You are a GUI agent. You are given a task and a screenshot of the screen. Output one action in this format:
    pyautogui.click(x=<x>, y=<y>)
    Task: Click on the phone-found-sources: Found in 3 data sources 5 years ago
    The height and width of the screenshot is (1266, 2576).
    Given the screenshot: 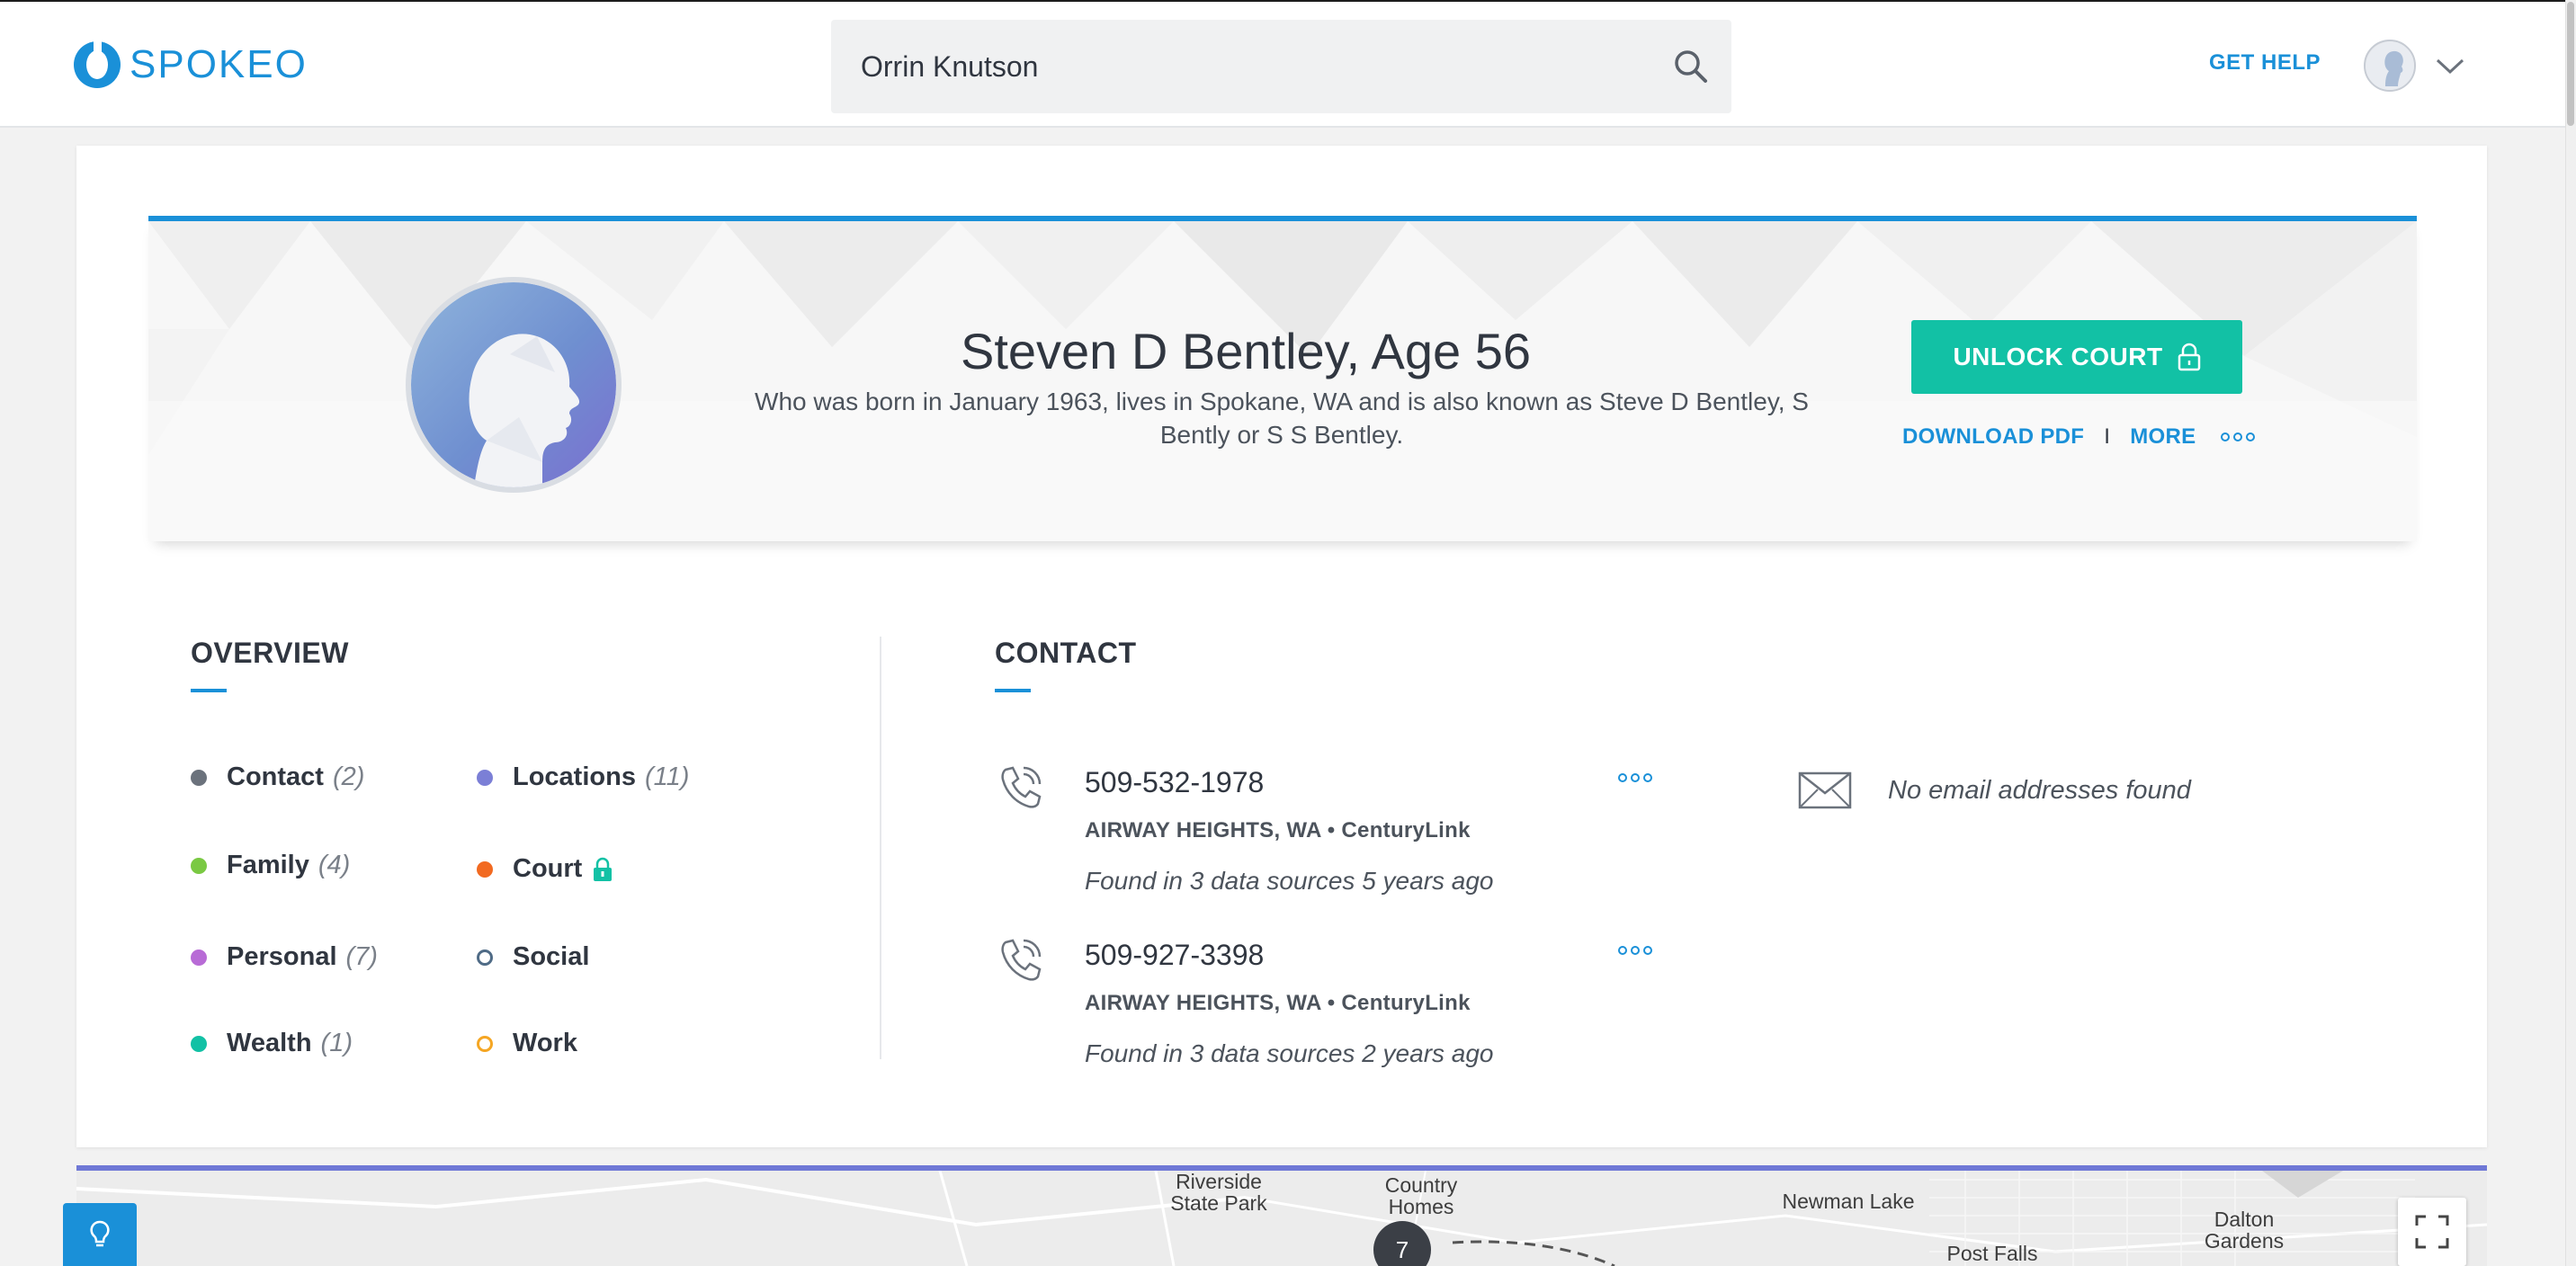 What is the action you would take?
    pyautogui.click(x=1289, y=881)
    